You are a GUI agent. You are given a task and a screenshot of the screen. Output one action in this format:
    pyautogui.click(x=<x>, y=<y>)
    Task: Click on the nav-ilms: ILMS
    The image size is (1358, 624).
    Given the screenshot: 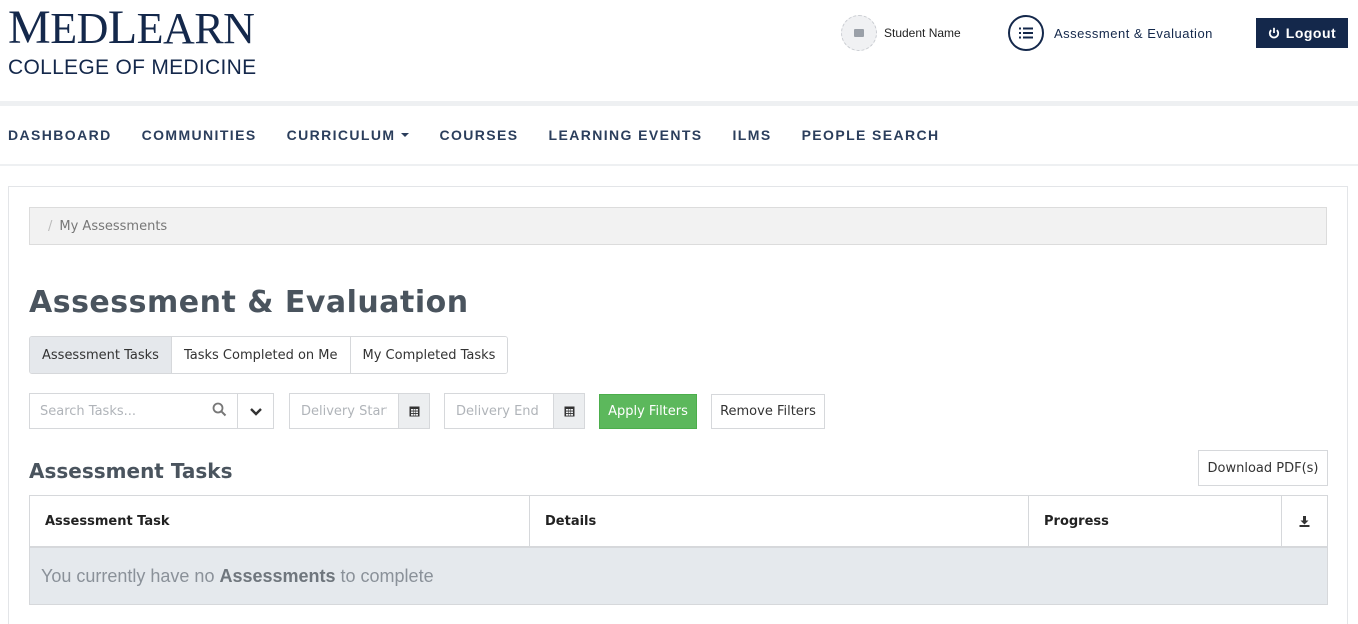 What is the action you would take?
    pyautogui.click(x=752, y=135)
    